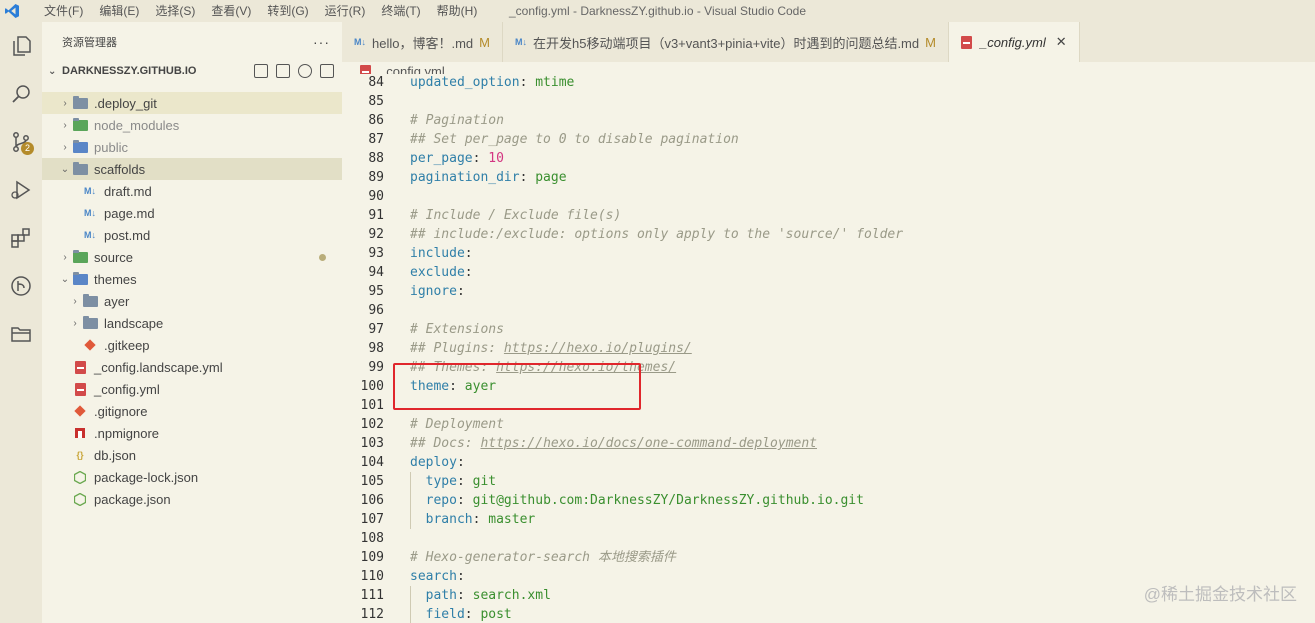 Image resolution: width=1315 pixels, height=623 pixels. Describe the element at coordinates (192, 499) in the screenshot. I see `tree-file: package.json` at that location.